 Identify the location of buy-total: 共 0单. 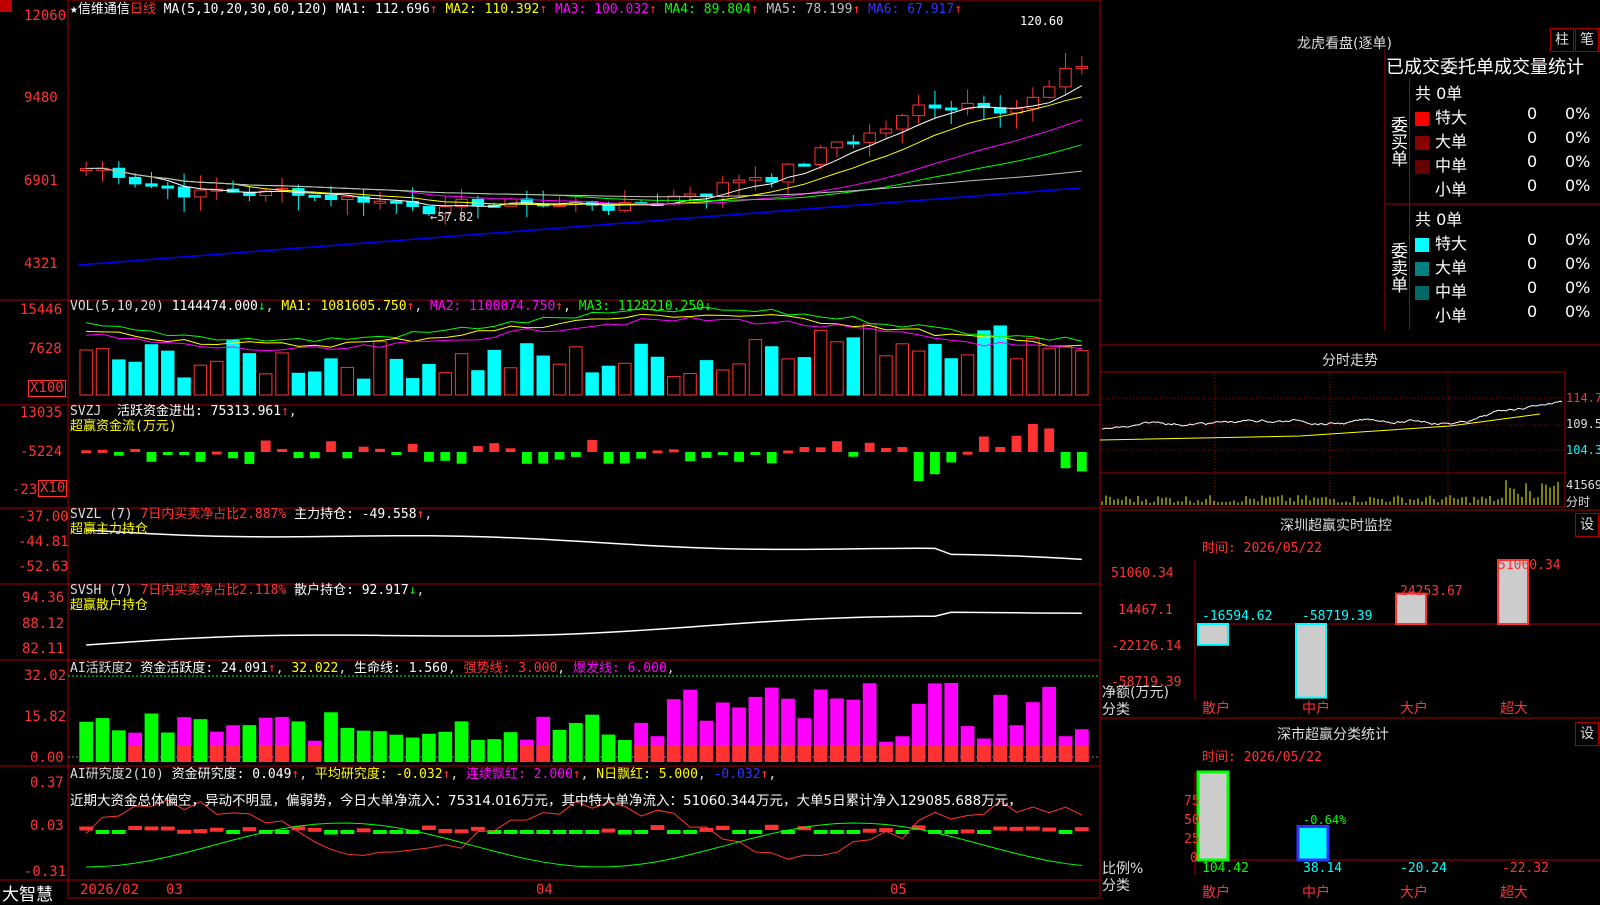
(1439, 93).